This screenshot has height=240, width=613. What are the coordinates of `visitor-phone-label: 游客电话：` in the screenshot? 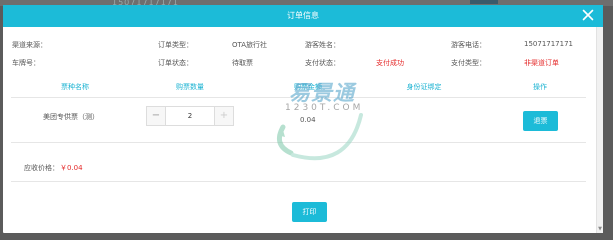 It's located at (468, 45).